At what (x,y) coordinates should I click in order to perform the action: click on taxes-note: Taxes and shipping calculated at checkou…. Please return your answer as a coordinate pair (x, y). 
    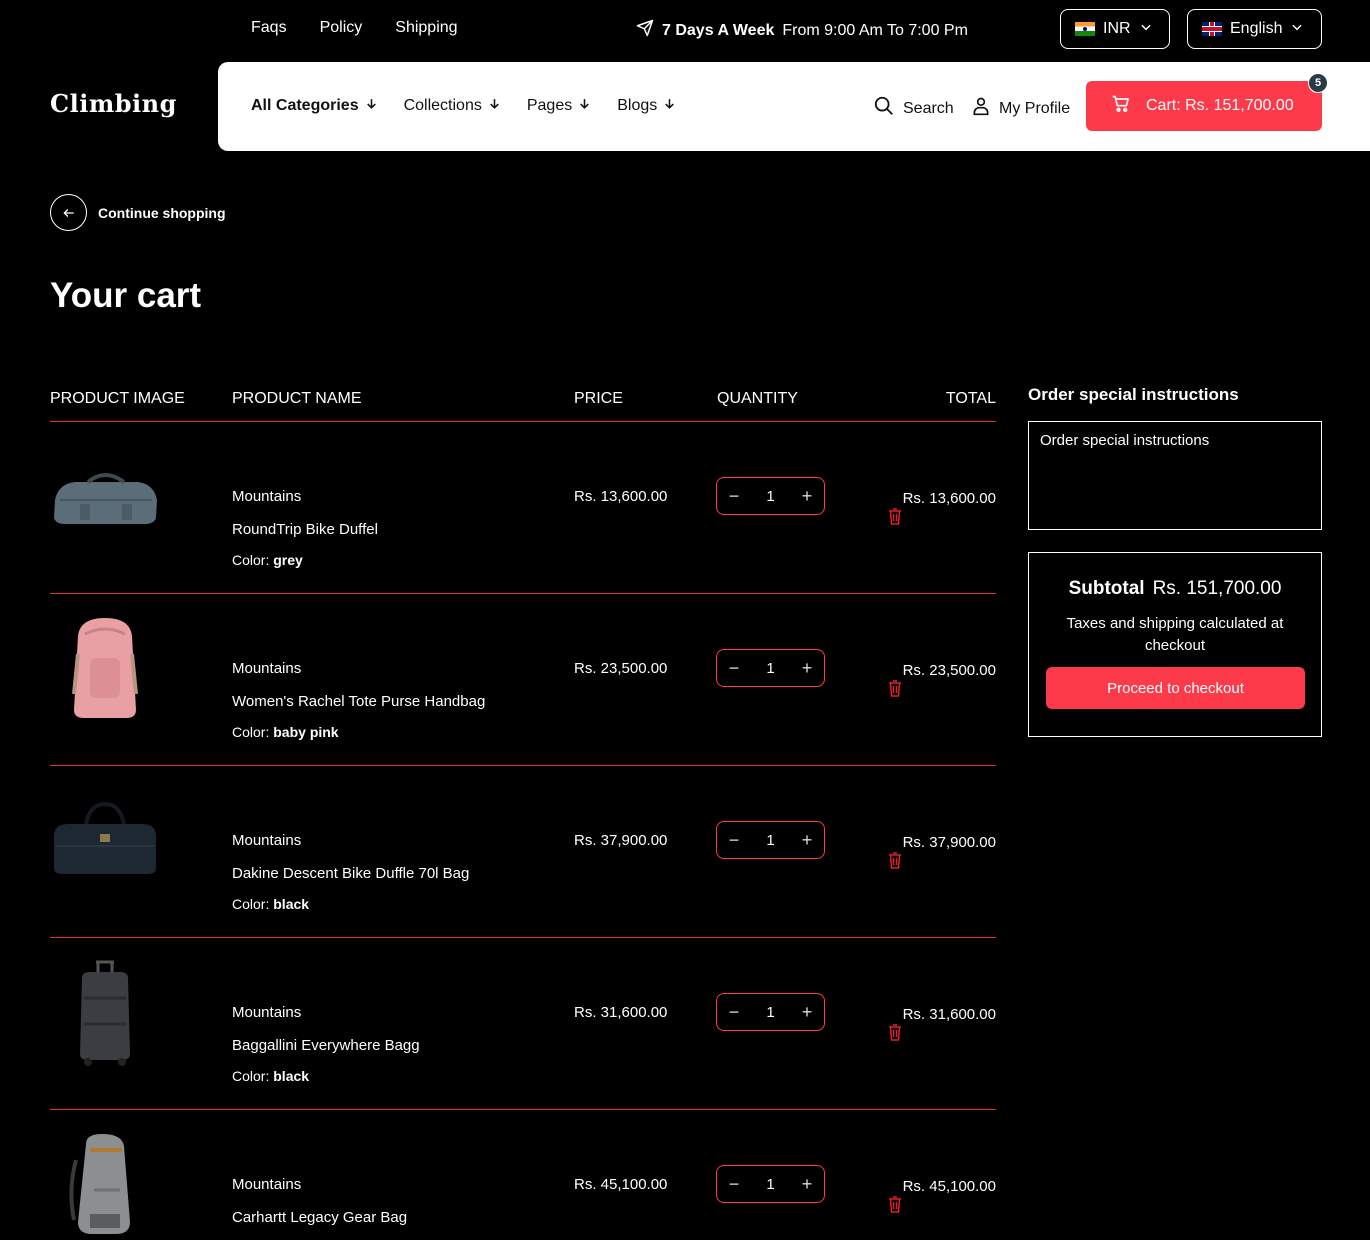
    Looking at the image, I should click on (1175, 634).